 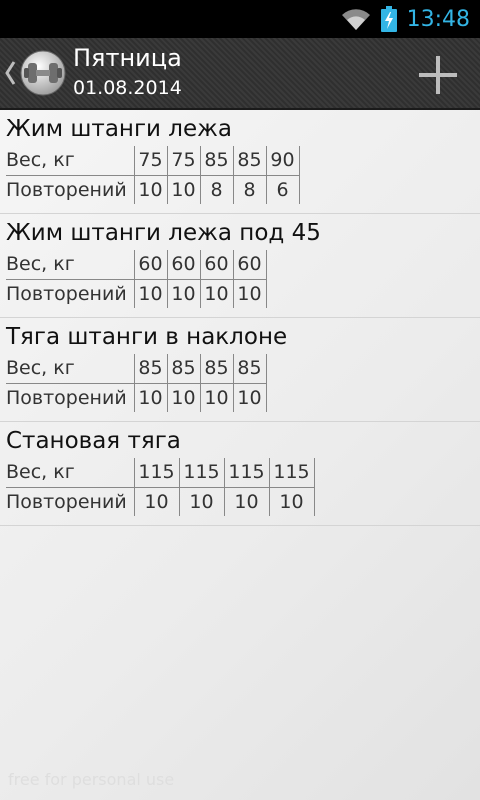 I want to click on battery-charging-icon, so click(x=388, y=19).